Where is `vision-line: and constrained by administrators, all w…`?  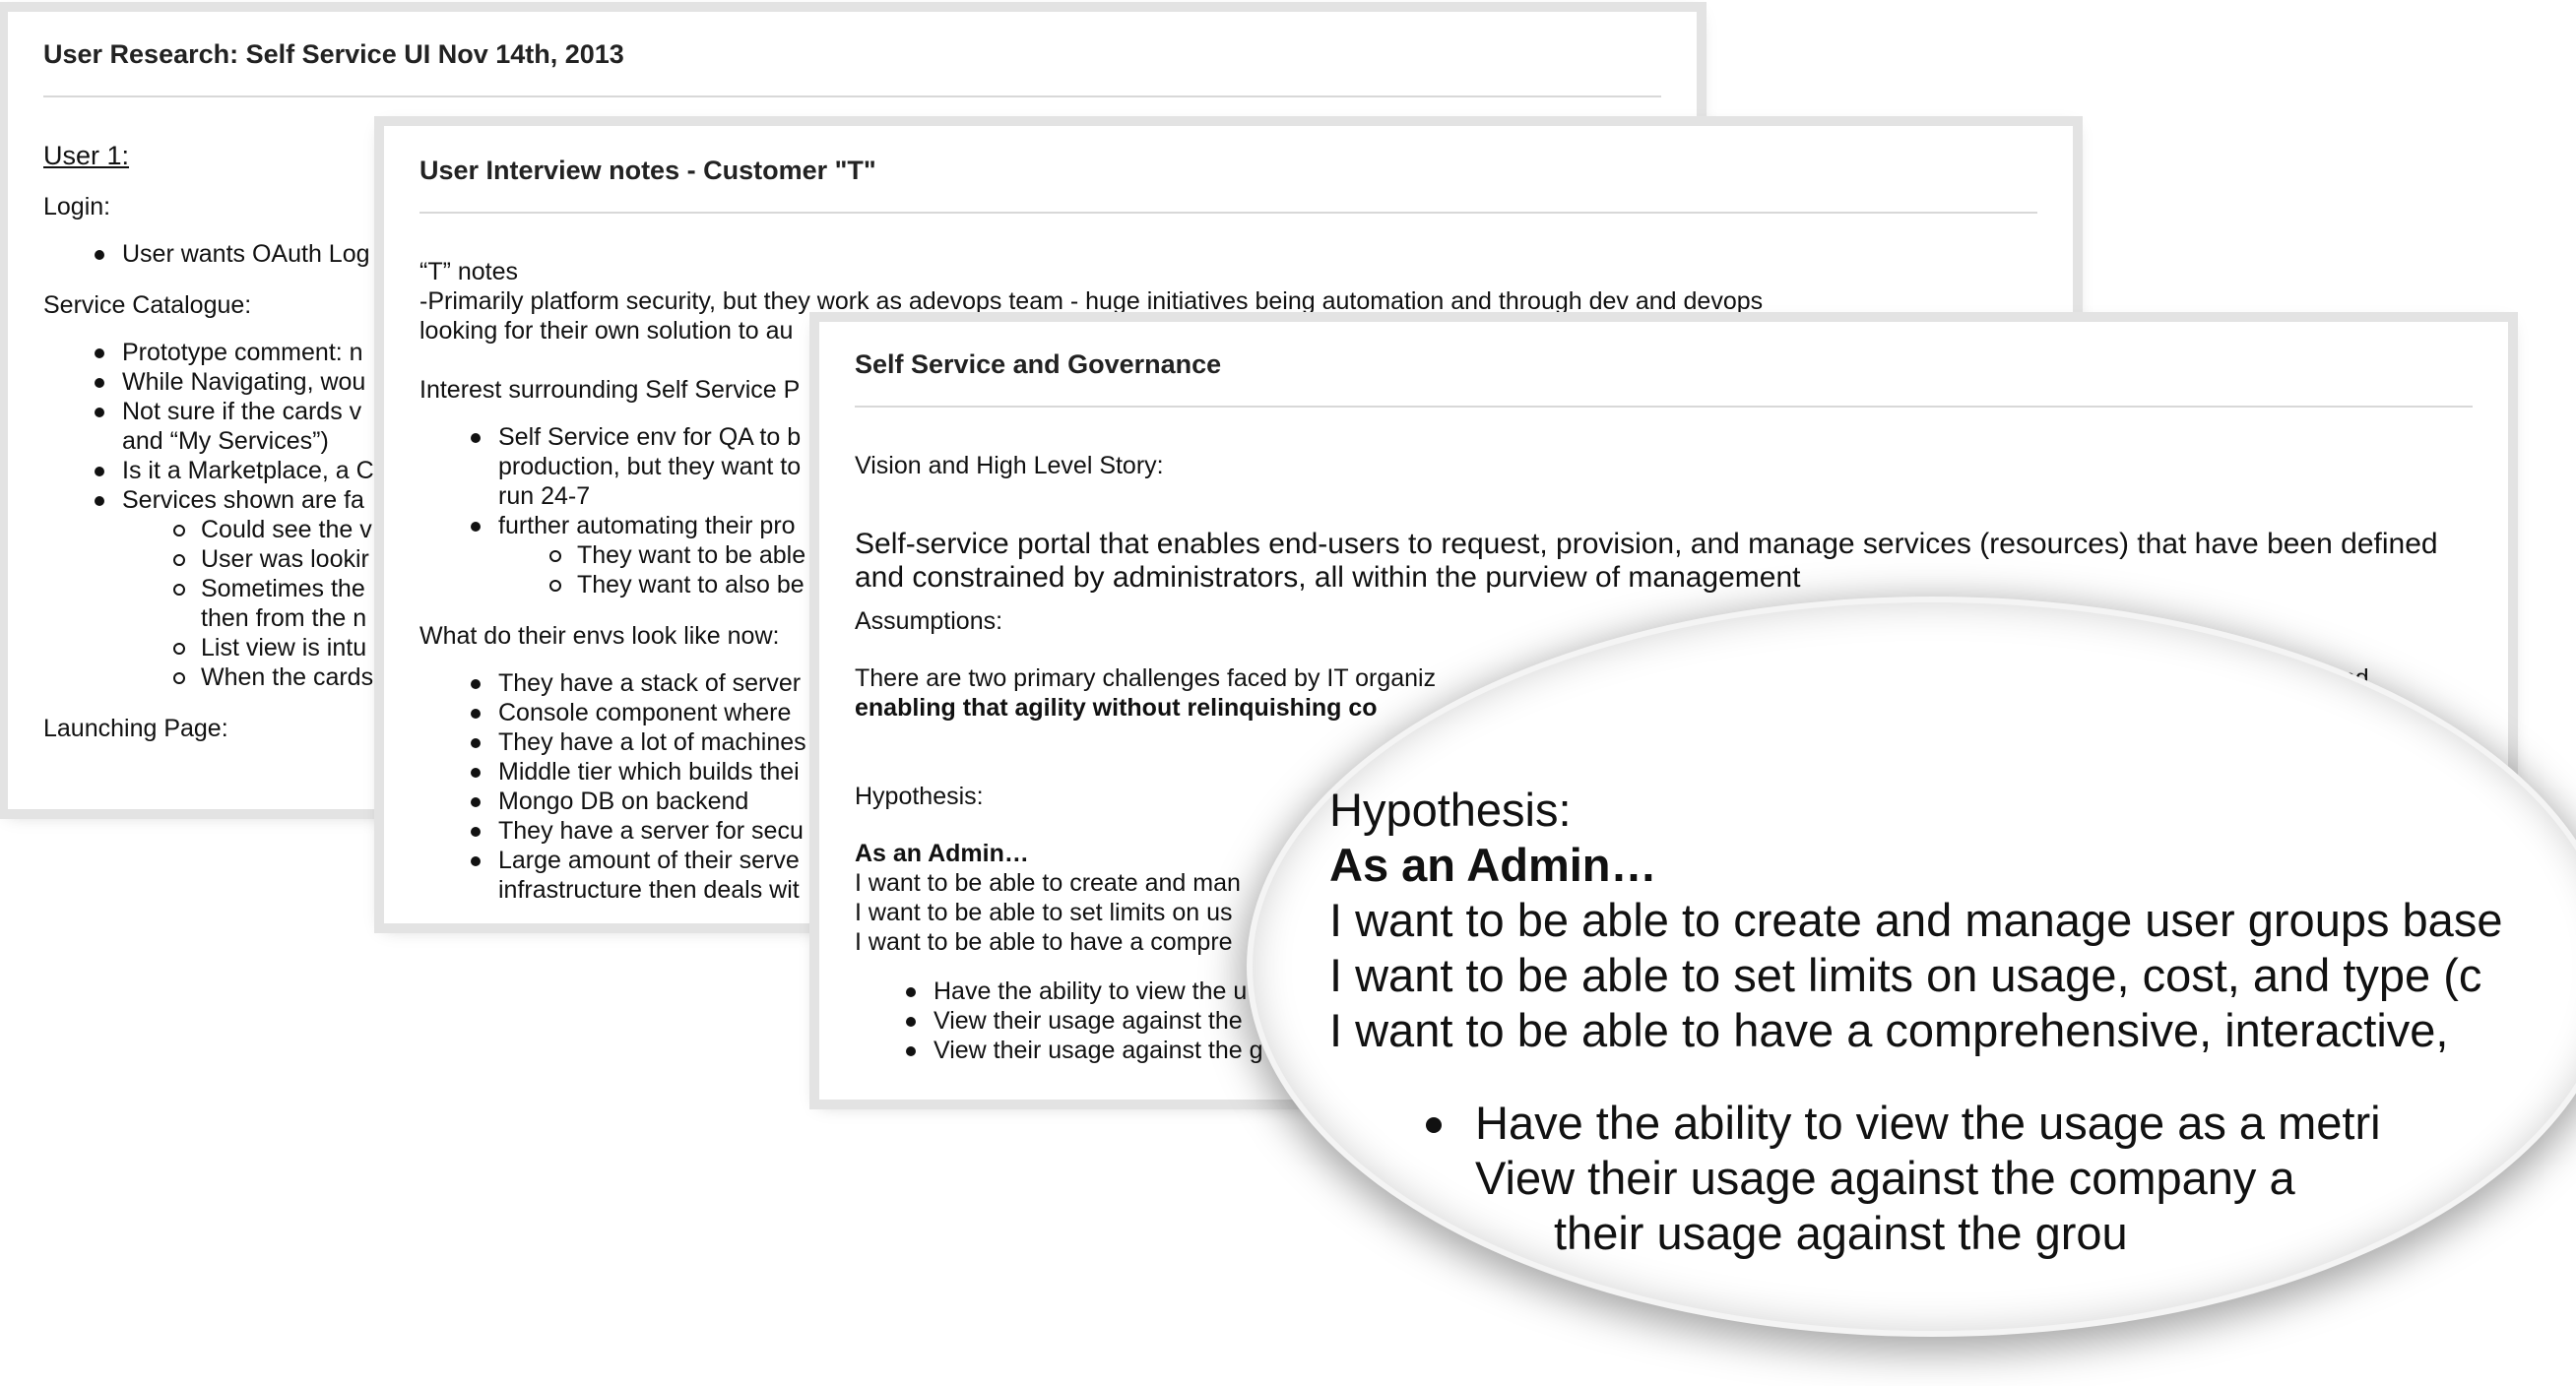 vision-line: and constrained by administrators, all w… is located at coordinates (1328, 577).